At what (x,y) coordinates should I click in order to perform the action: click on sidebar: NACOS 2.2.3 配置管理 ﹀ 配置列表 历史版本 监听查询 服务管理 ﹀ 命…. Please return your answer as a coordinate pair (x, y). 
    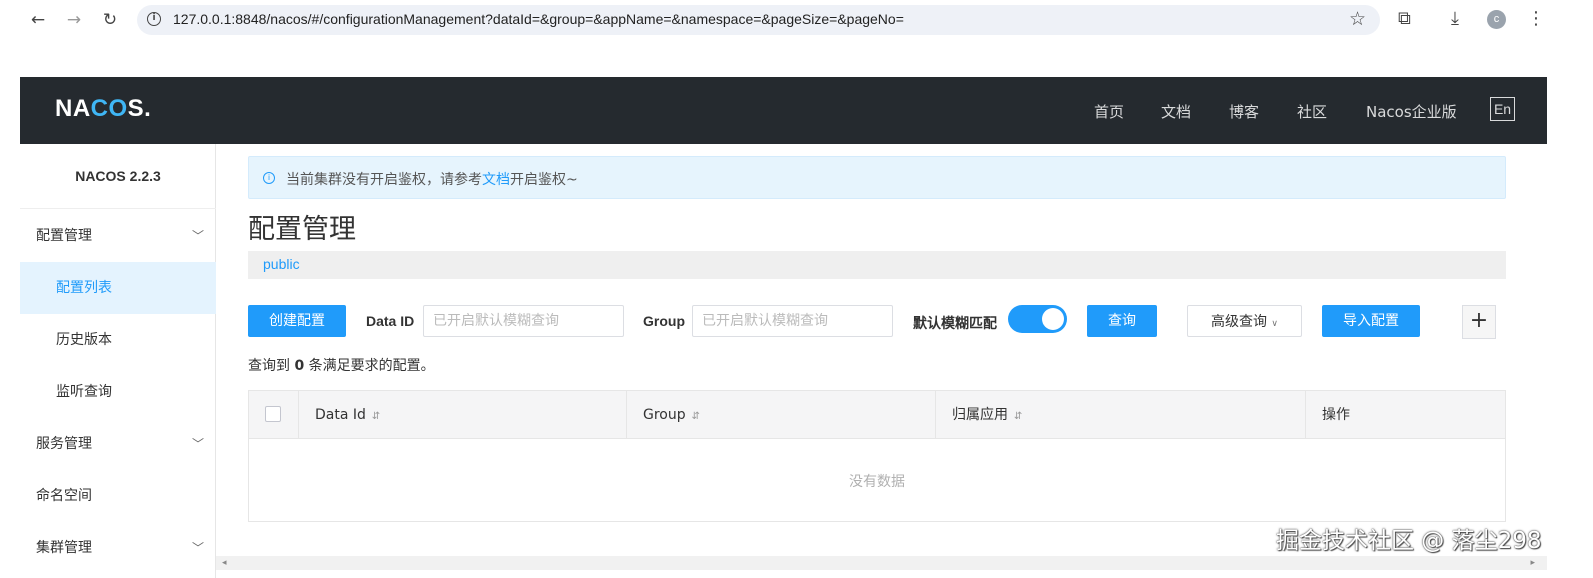
    Looking at the image, I should click on (118, 361).